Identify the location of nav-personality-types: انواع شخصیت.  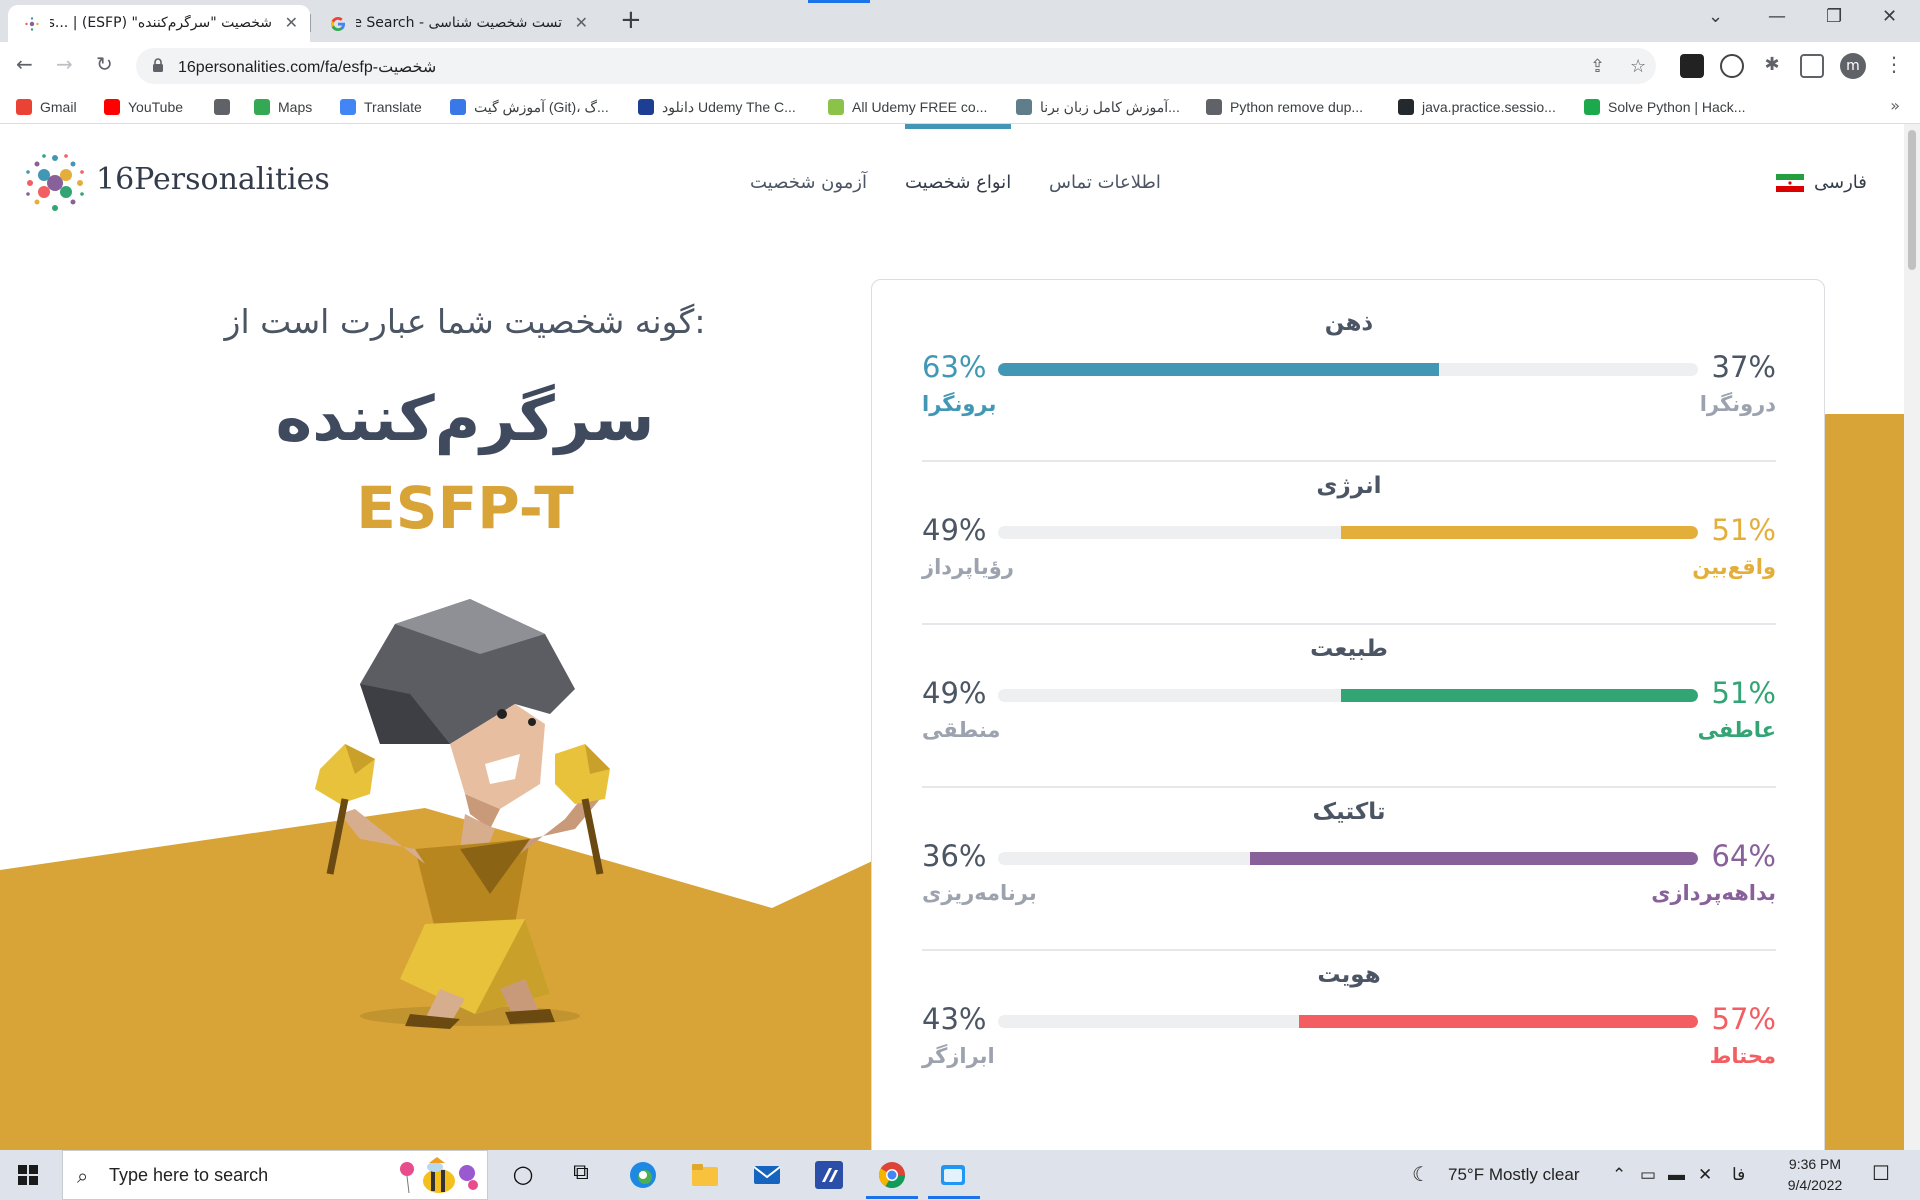
(958, 182).